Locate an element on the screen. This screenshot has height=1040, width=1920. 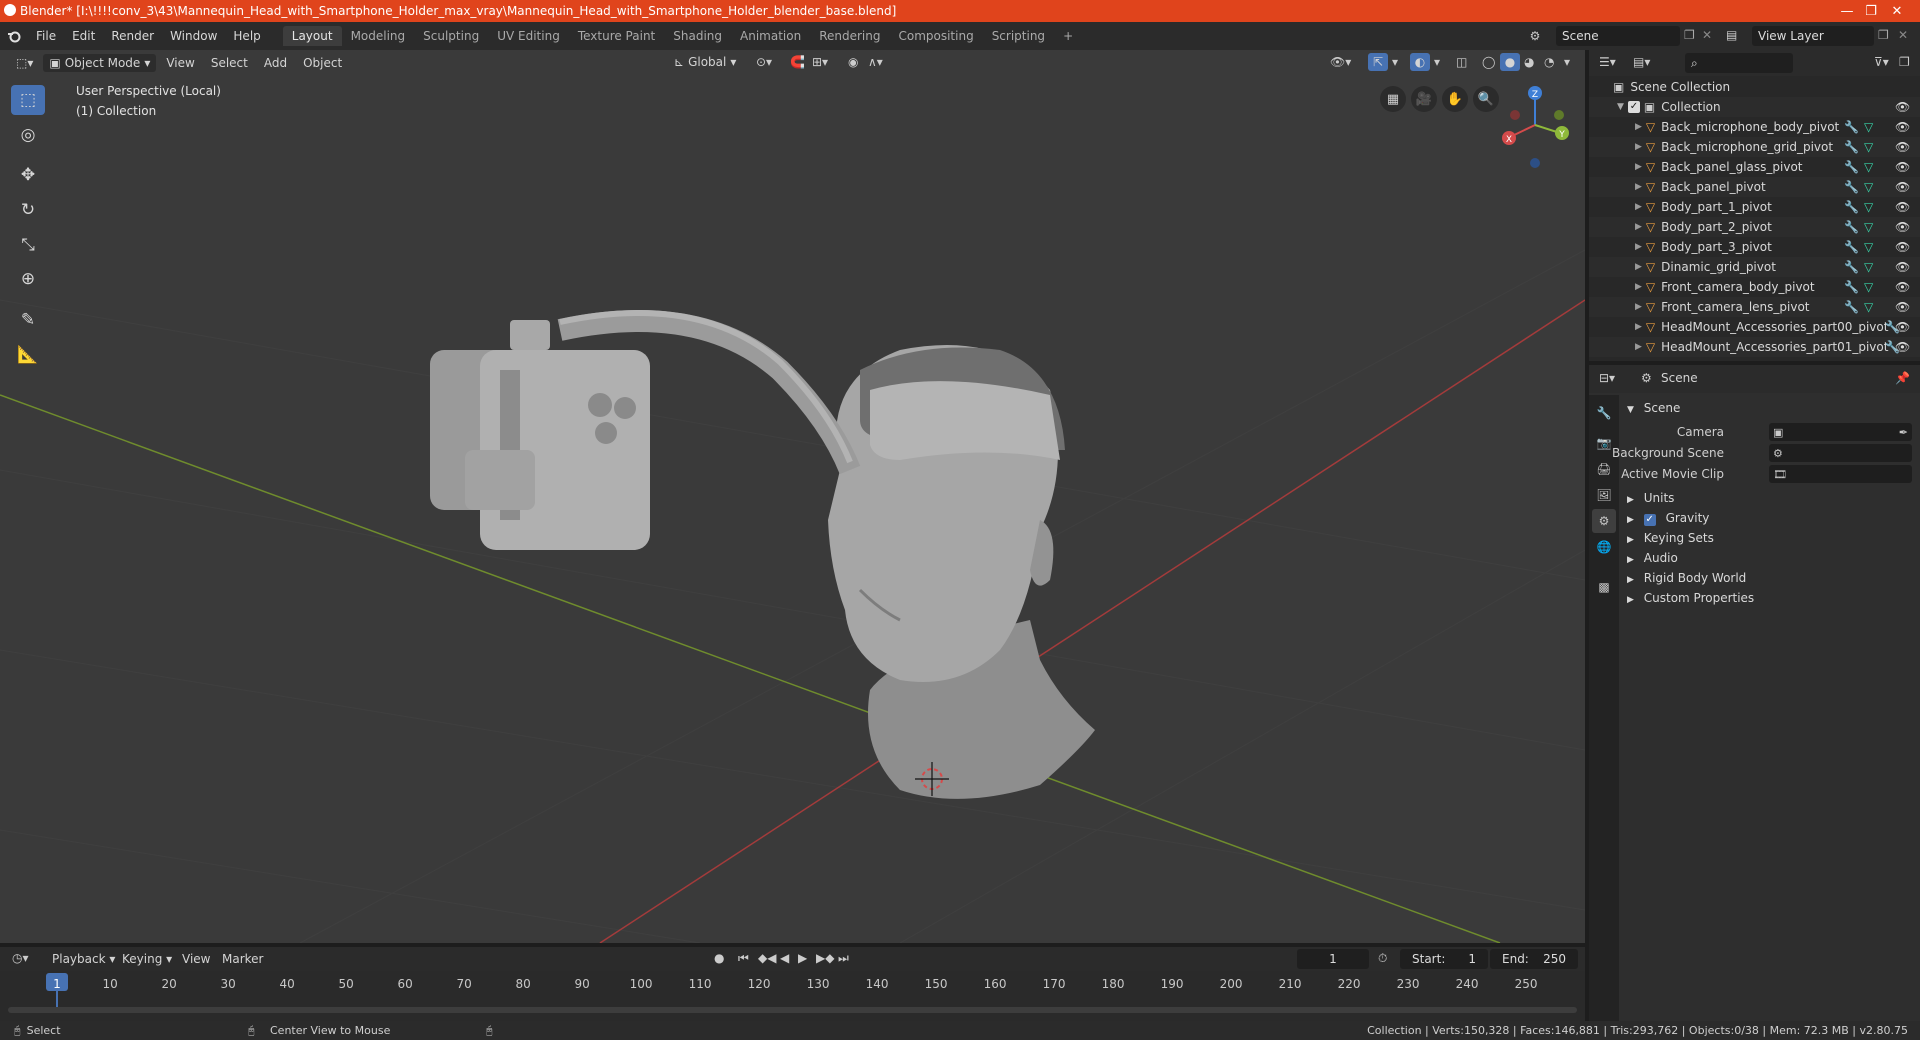
output-tab-icon: 🖨 is located at coordinates (1604, 469).